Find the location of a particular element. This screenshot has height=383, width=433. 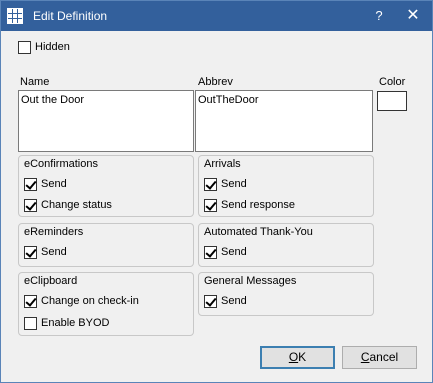

arrivals-send-checkbox is located at coordinates (210, 184).